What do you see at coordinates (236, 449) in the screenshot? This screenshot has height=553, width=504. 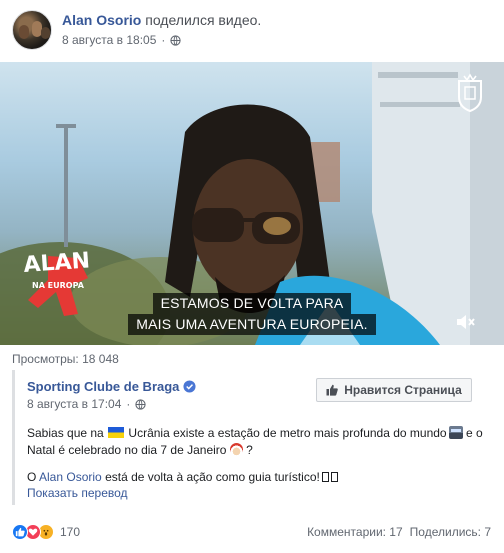 I see `santa-icon` at bounding box center [236, 449].